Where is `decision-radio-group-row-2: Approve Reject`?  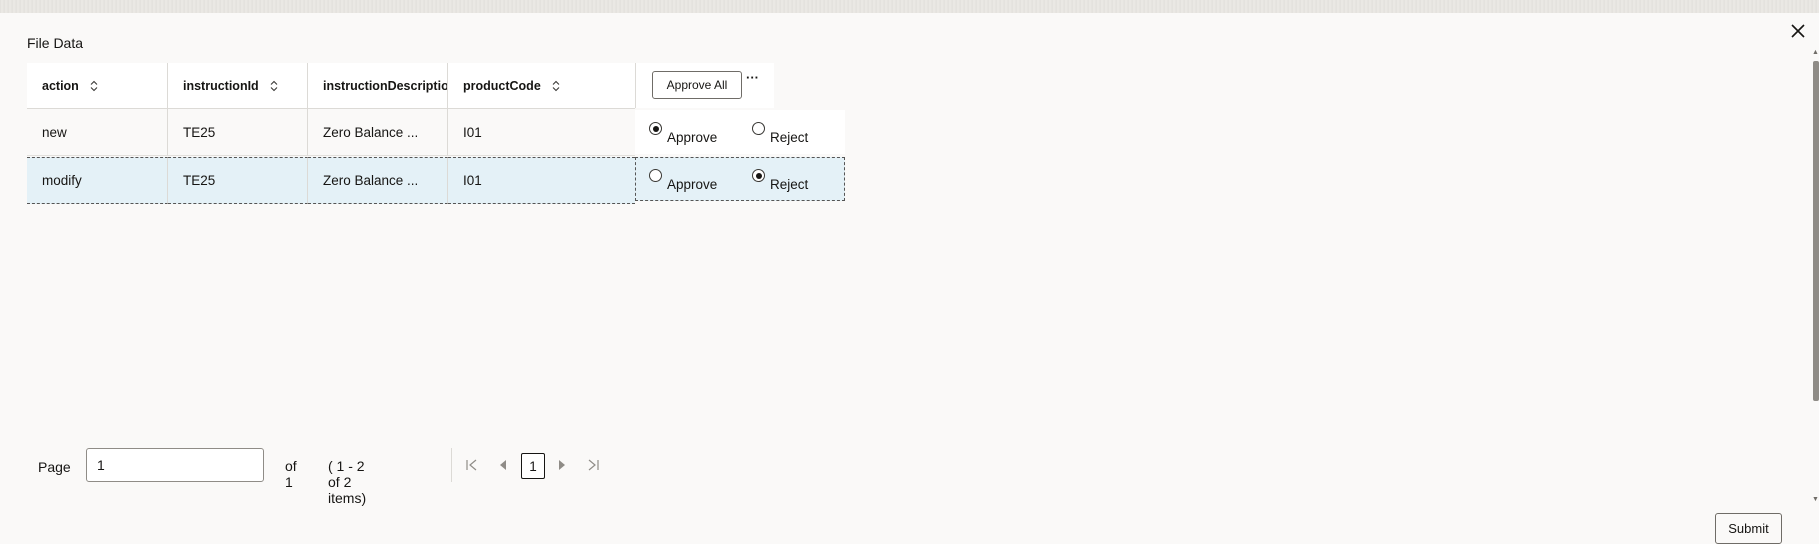 decision-radio-group-row-2: Approve Reject is located at coordinates (740, 179).